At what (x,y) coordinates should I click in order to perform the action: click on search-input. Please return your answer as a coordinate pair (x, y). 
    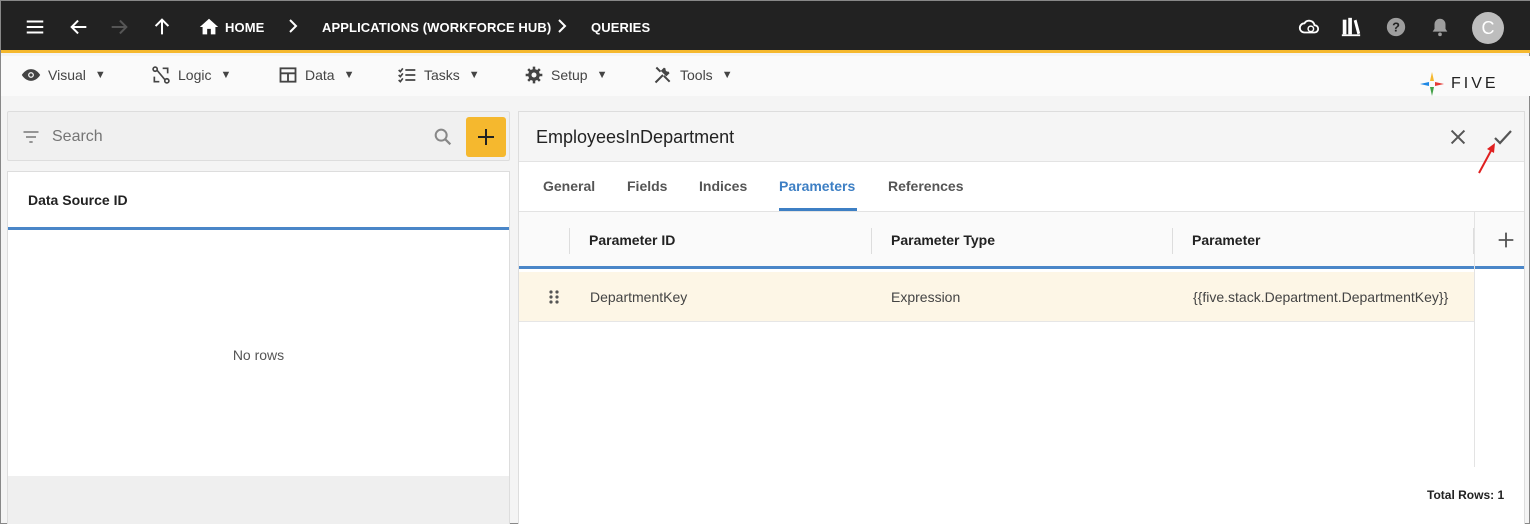
    Looking at the image, I should click on (237, 137).